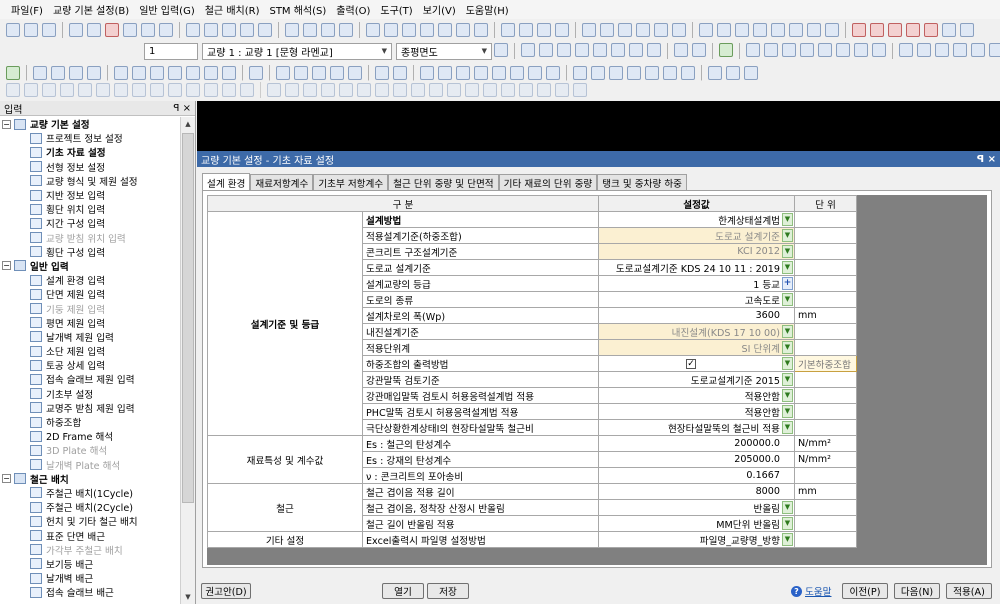  What do you see at coordinates (811, 591) in the screenshot?
I see `help-link: ? 도움말` at bounding box center [811, 591].